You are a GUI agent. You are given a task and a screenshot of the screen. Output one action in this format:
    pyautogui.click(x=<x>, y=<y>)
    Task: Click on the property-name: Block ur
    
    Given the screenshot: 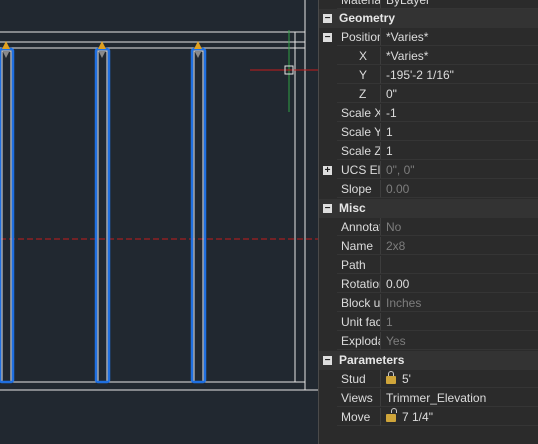 What is the action you would take?
    pyautogui.click(x=359, y=303)
    